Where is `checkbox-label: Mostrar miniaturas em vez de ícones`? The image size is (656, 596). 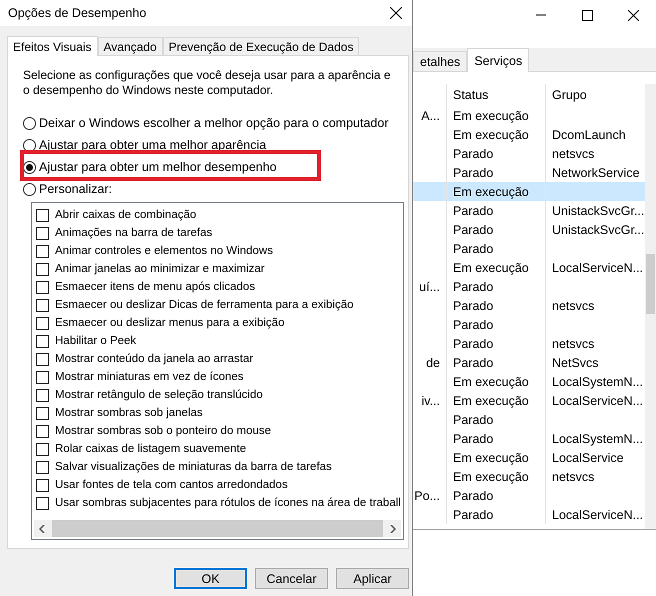
checkbox-label: Mostrar miniaturas em vez de ícones is located at coordinates (149, 377).